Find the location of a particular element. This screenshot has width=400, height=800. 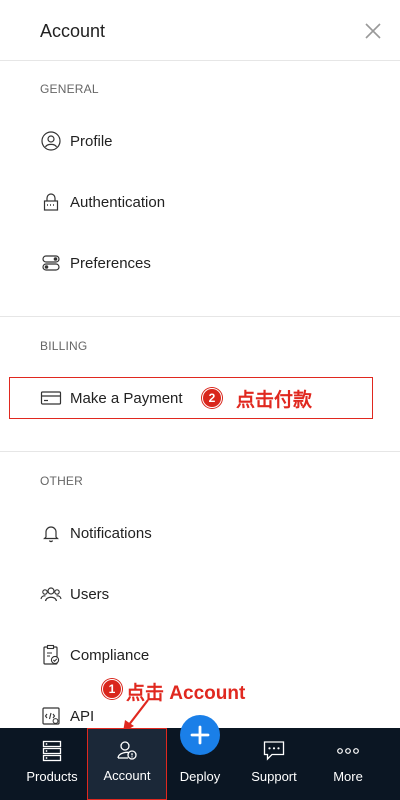

tab-account: Account is located at coordinates (127, 764).